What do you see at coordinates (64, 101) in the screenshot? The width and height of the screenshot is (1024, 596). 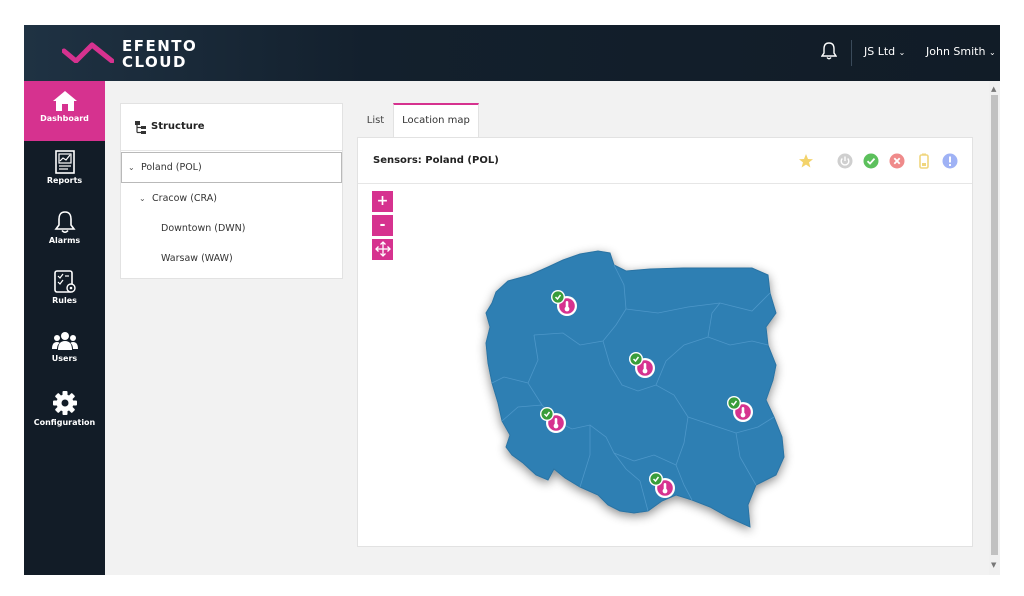 I see `home-icon` at bounding box center [64, 101].